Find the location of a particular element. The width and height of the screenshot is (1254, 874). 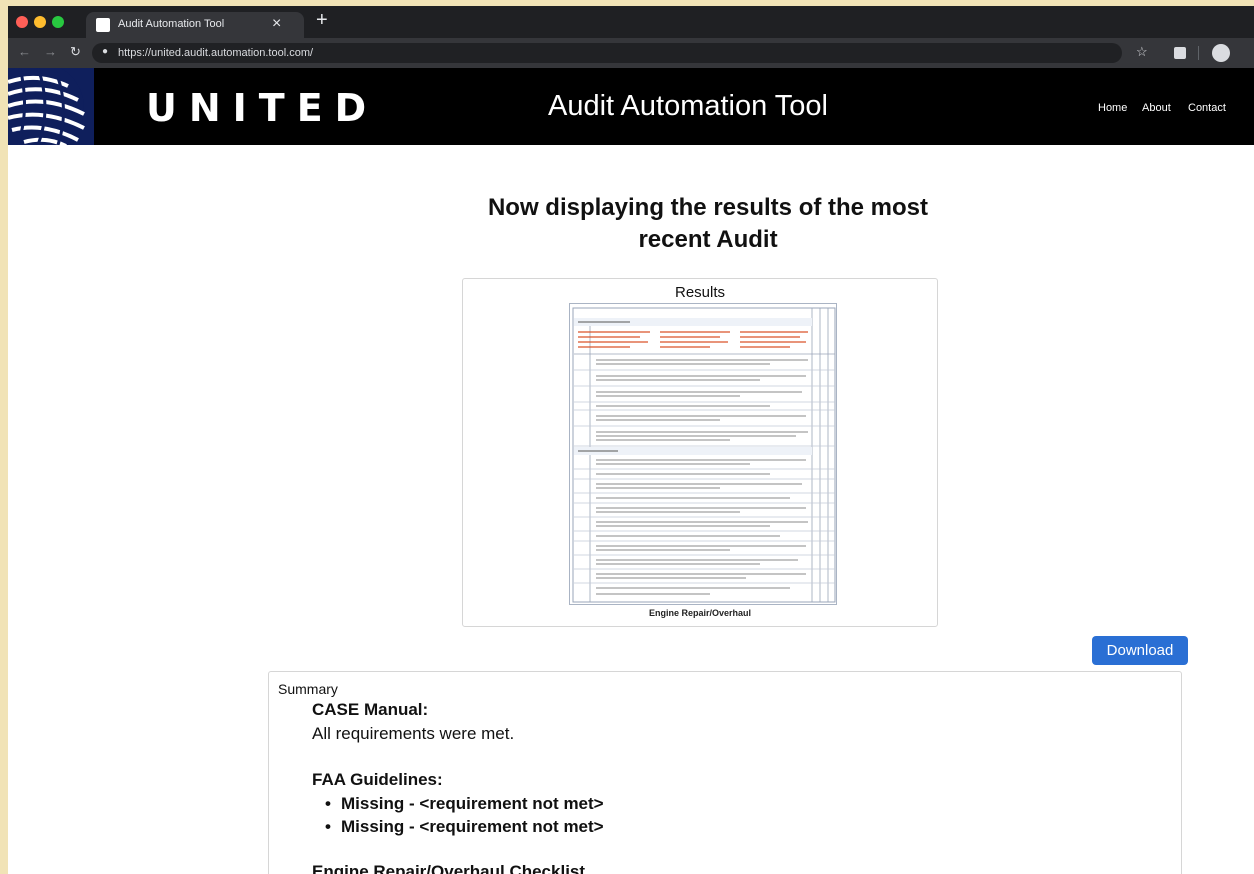

browser-tab: Audit Automation Tool × is located at coordinates (195, 25).